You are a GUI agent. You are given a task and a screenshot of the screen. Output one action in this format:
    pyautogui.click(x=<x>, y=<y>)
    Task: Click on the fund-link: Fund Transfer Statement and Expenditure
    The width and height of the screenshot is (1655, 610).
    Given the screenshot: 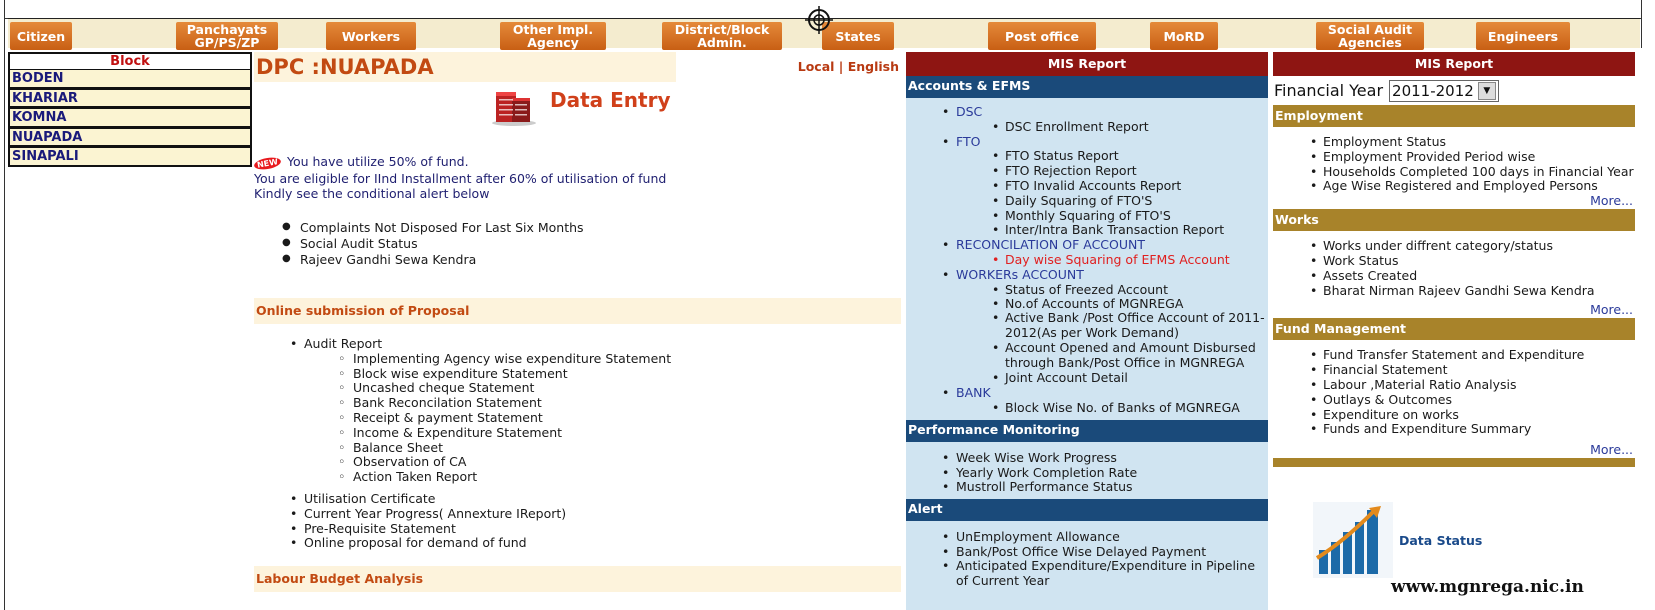 What is the action you would take?
    pyautogui.click(x=1454, y=355)
    